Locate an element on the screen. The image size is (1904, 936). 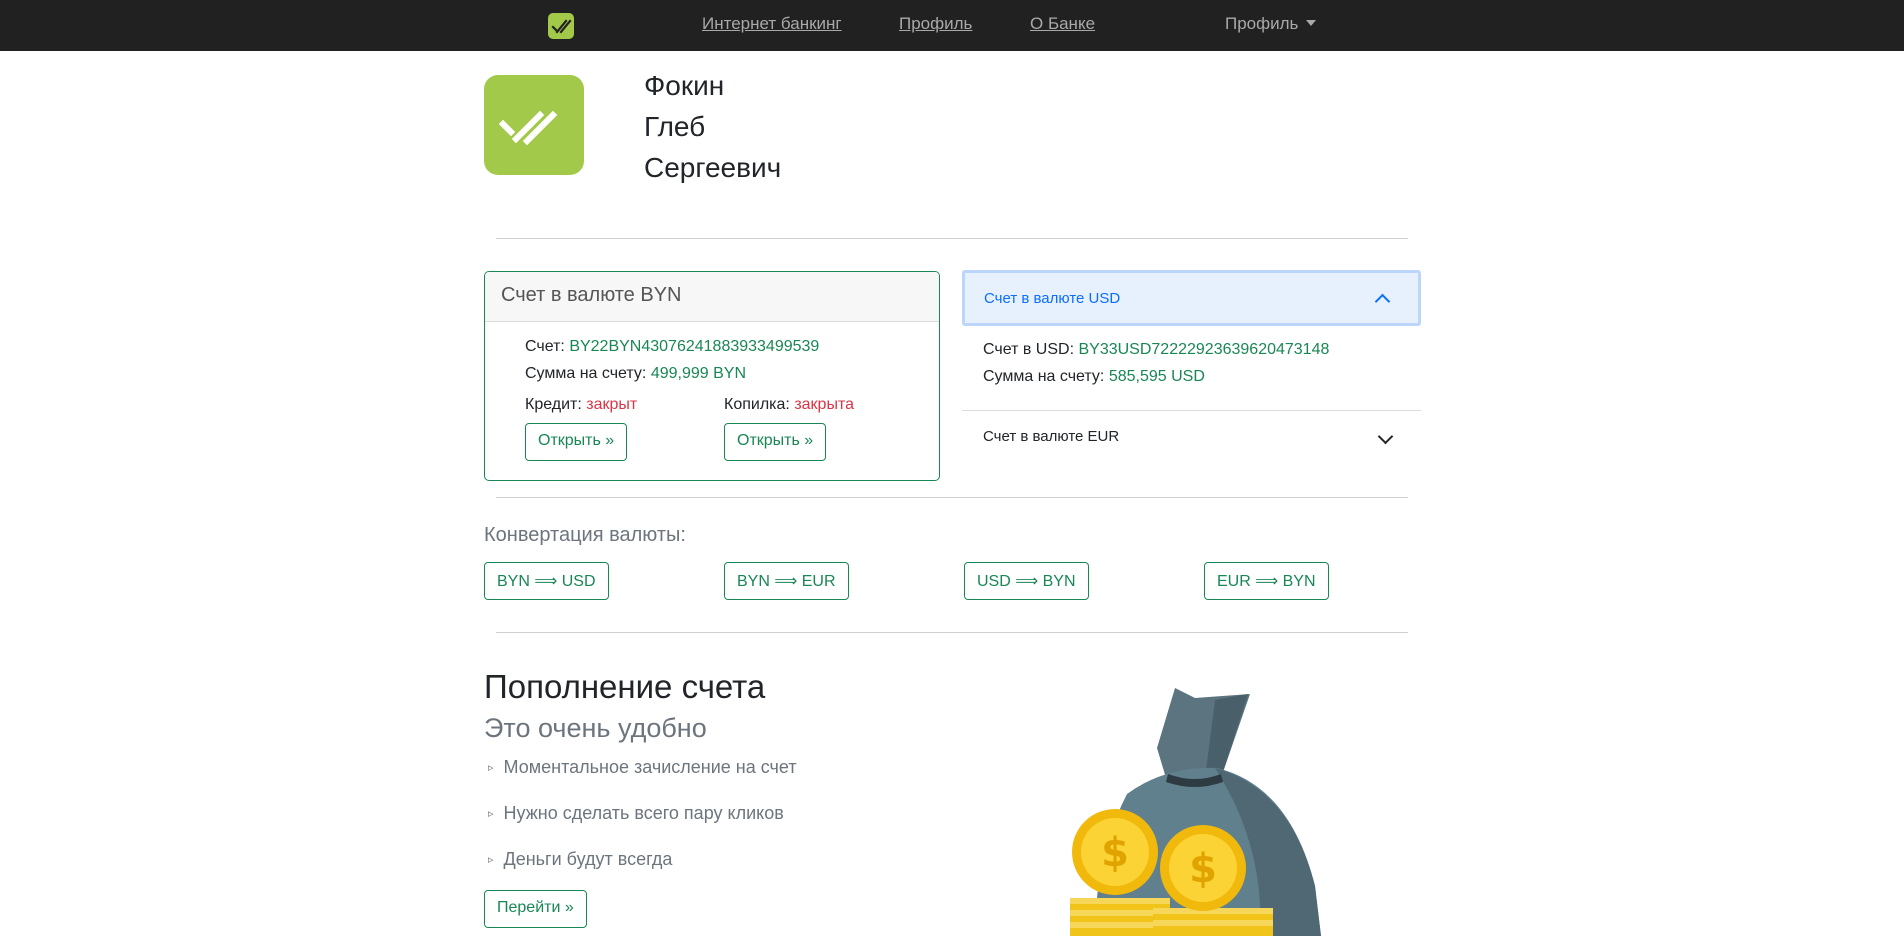
eur-accordion-title: Счет в валюте EUR is located at coordinates (1051, 436).